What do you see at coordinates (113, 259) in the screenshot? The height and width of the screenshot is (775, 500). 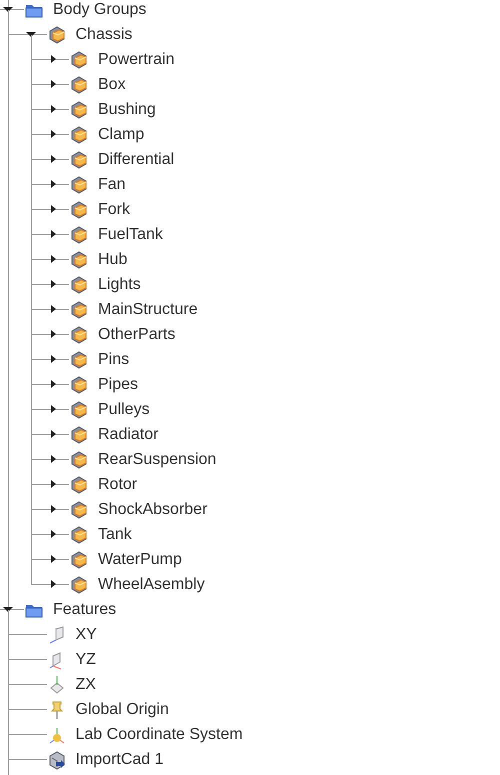 I see `tree-item: Hub` at bounding box center [113, 259].